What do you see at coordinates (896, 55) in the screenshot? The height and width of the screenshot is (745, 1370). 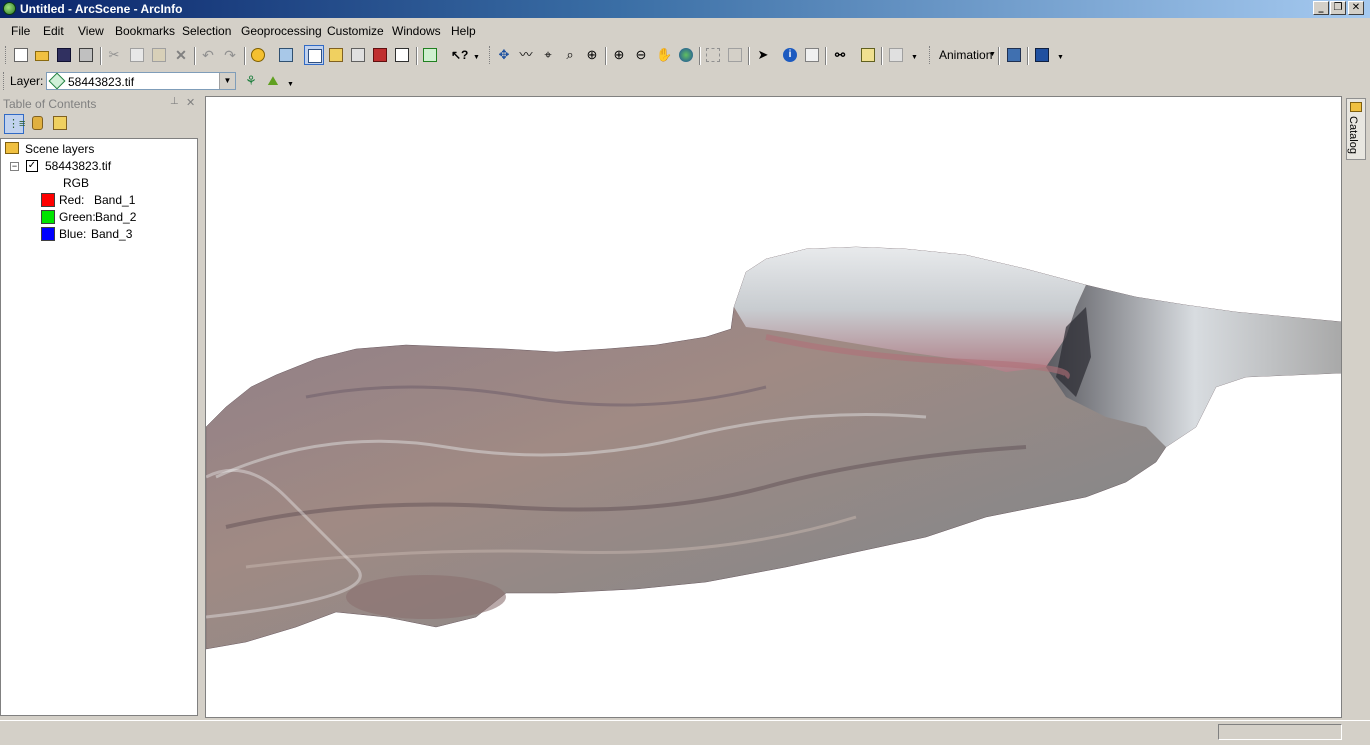 I see `time-slider-button` at bounding box center [896, 55].